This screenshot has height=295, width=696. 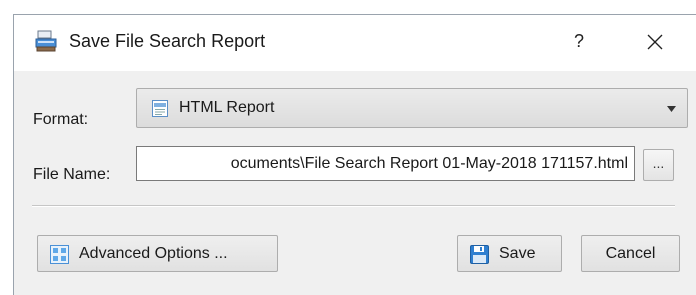 I want to click on file-name-label: File Name:, so click(x=72, y=174).